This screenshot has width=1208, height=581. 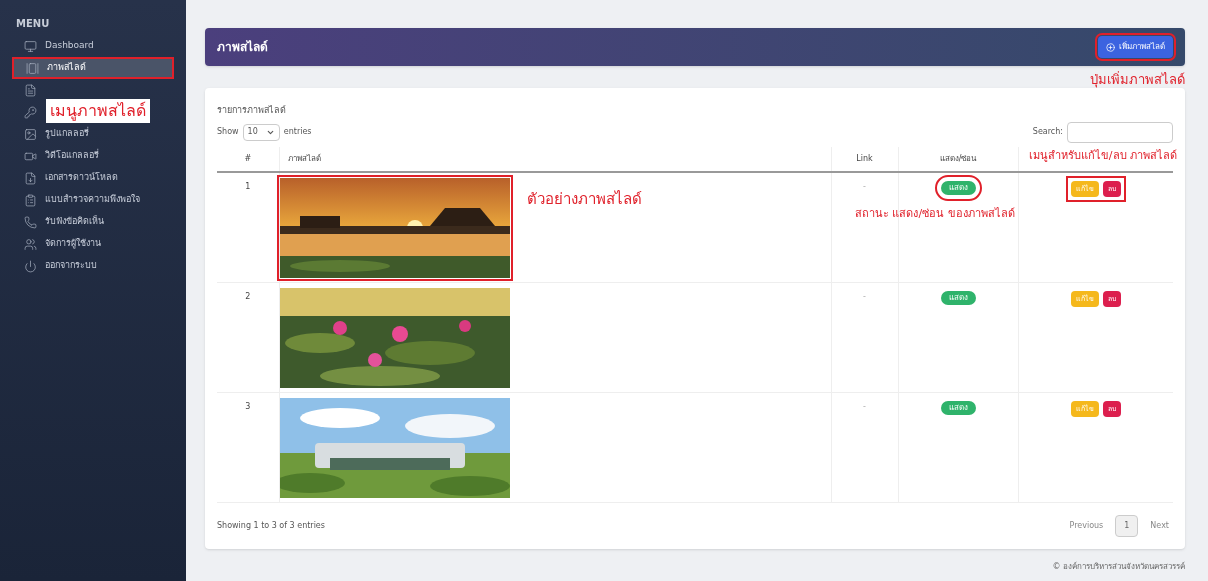 I want to click on column-header: แสดง/ซ่อน, so click(x=958, y=158).